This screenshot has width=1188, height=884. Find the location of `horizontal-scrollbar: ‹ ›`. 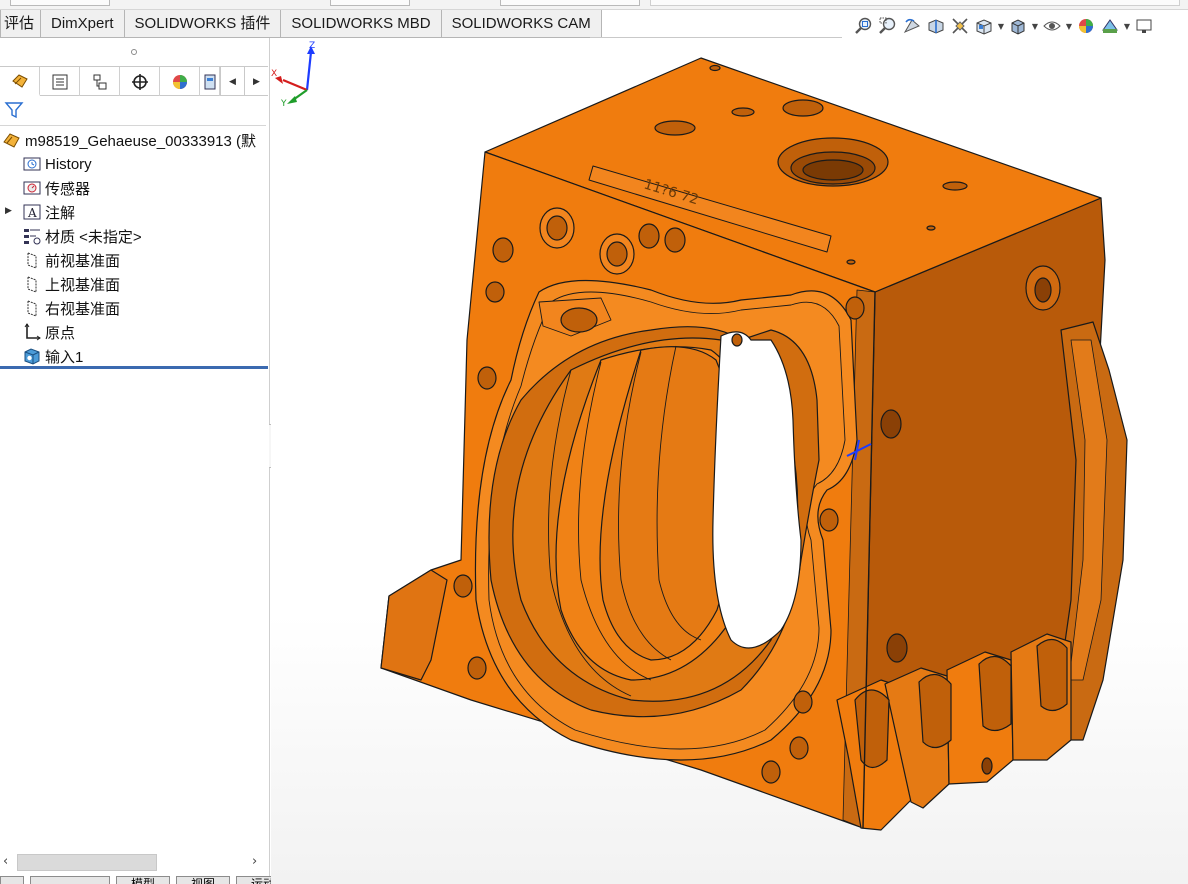

horizontal-scrollbar: ‹ › is located at coordinates (134, 862).